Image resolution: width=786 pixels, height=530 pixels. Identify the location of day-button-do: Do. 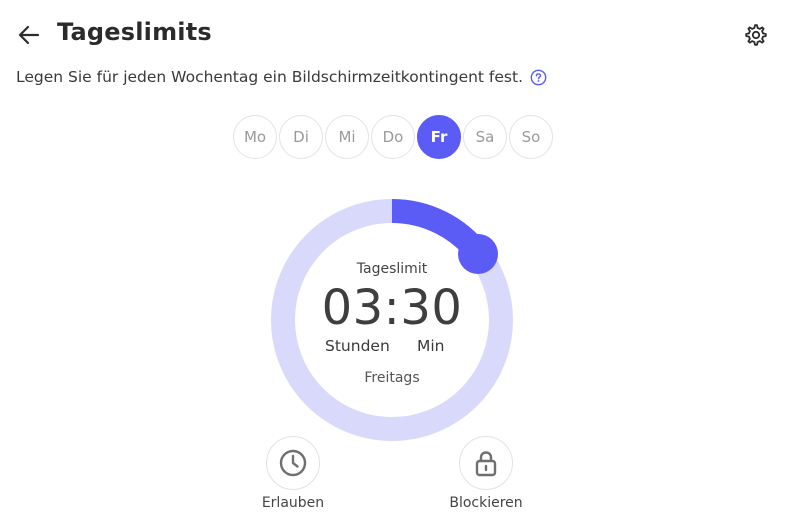
(393, 137).